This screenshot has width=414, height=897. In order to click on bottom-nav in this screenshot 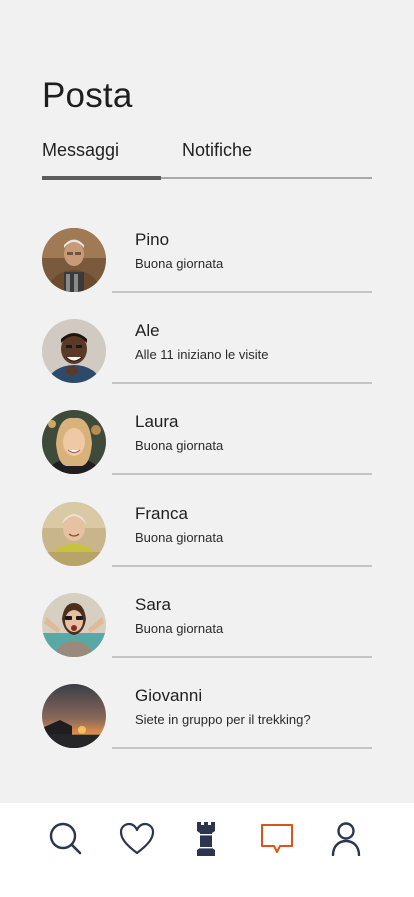, I will do `click(207, 850)`.